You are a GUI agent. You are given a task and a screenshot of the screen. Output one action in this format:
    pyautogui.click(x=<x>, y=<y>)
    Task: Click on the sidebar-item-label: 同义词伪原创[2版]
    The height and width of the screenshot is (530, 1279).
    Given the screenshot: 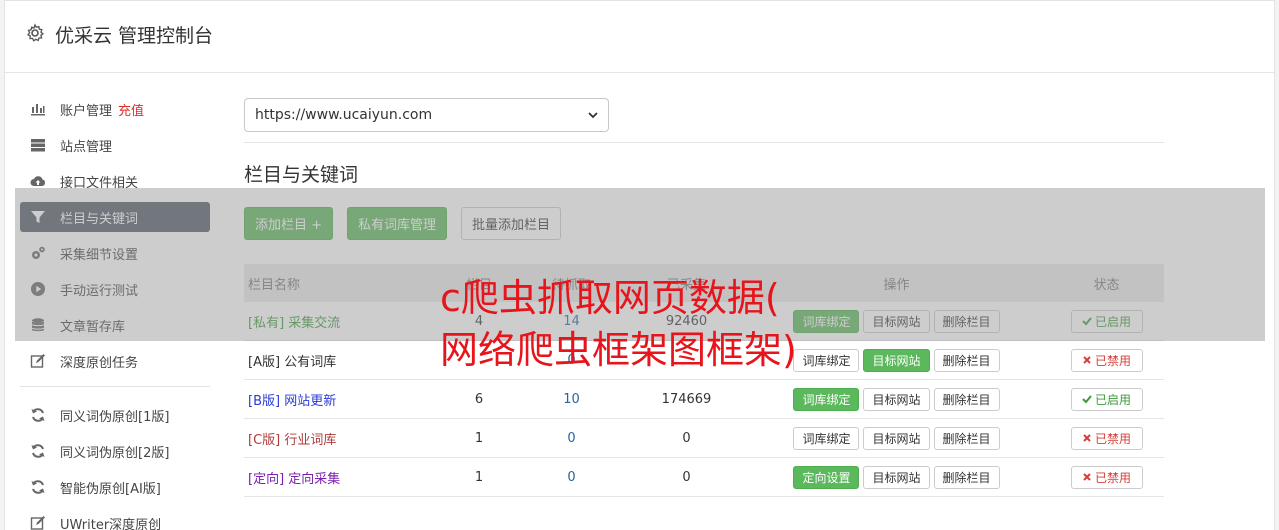 What is the action you would take?
    pyautogui.click(x=115, y=453)
    